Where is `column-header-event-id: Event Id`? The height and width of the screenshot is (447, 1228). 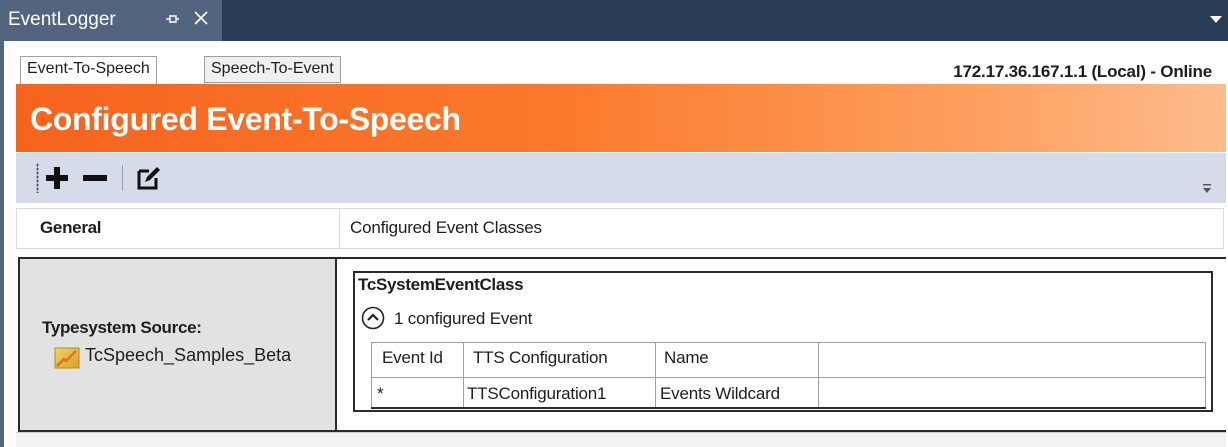 column-header-event-id: Event Id is located at coordinates (412, 358).